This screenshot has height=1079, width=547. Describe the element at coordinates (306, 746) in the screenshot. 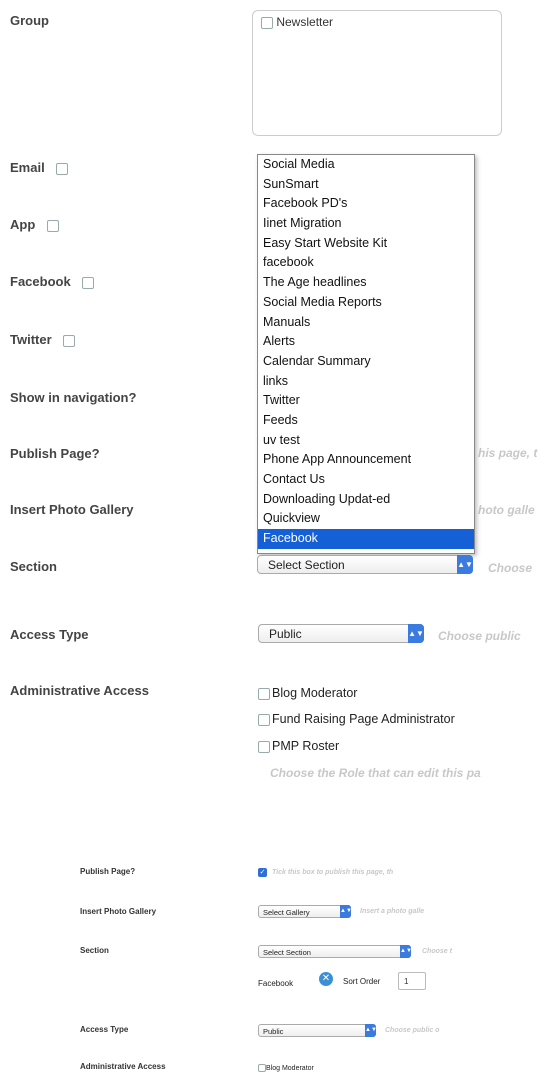

I see `role-label: PMP Roster` at that location.